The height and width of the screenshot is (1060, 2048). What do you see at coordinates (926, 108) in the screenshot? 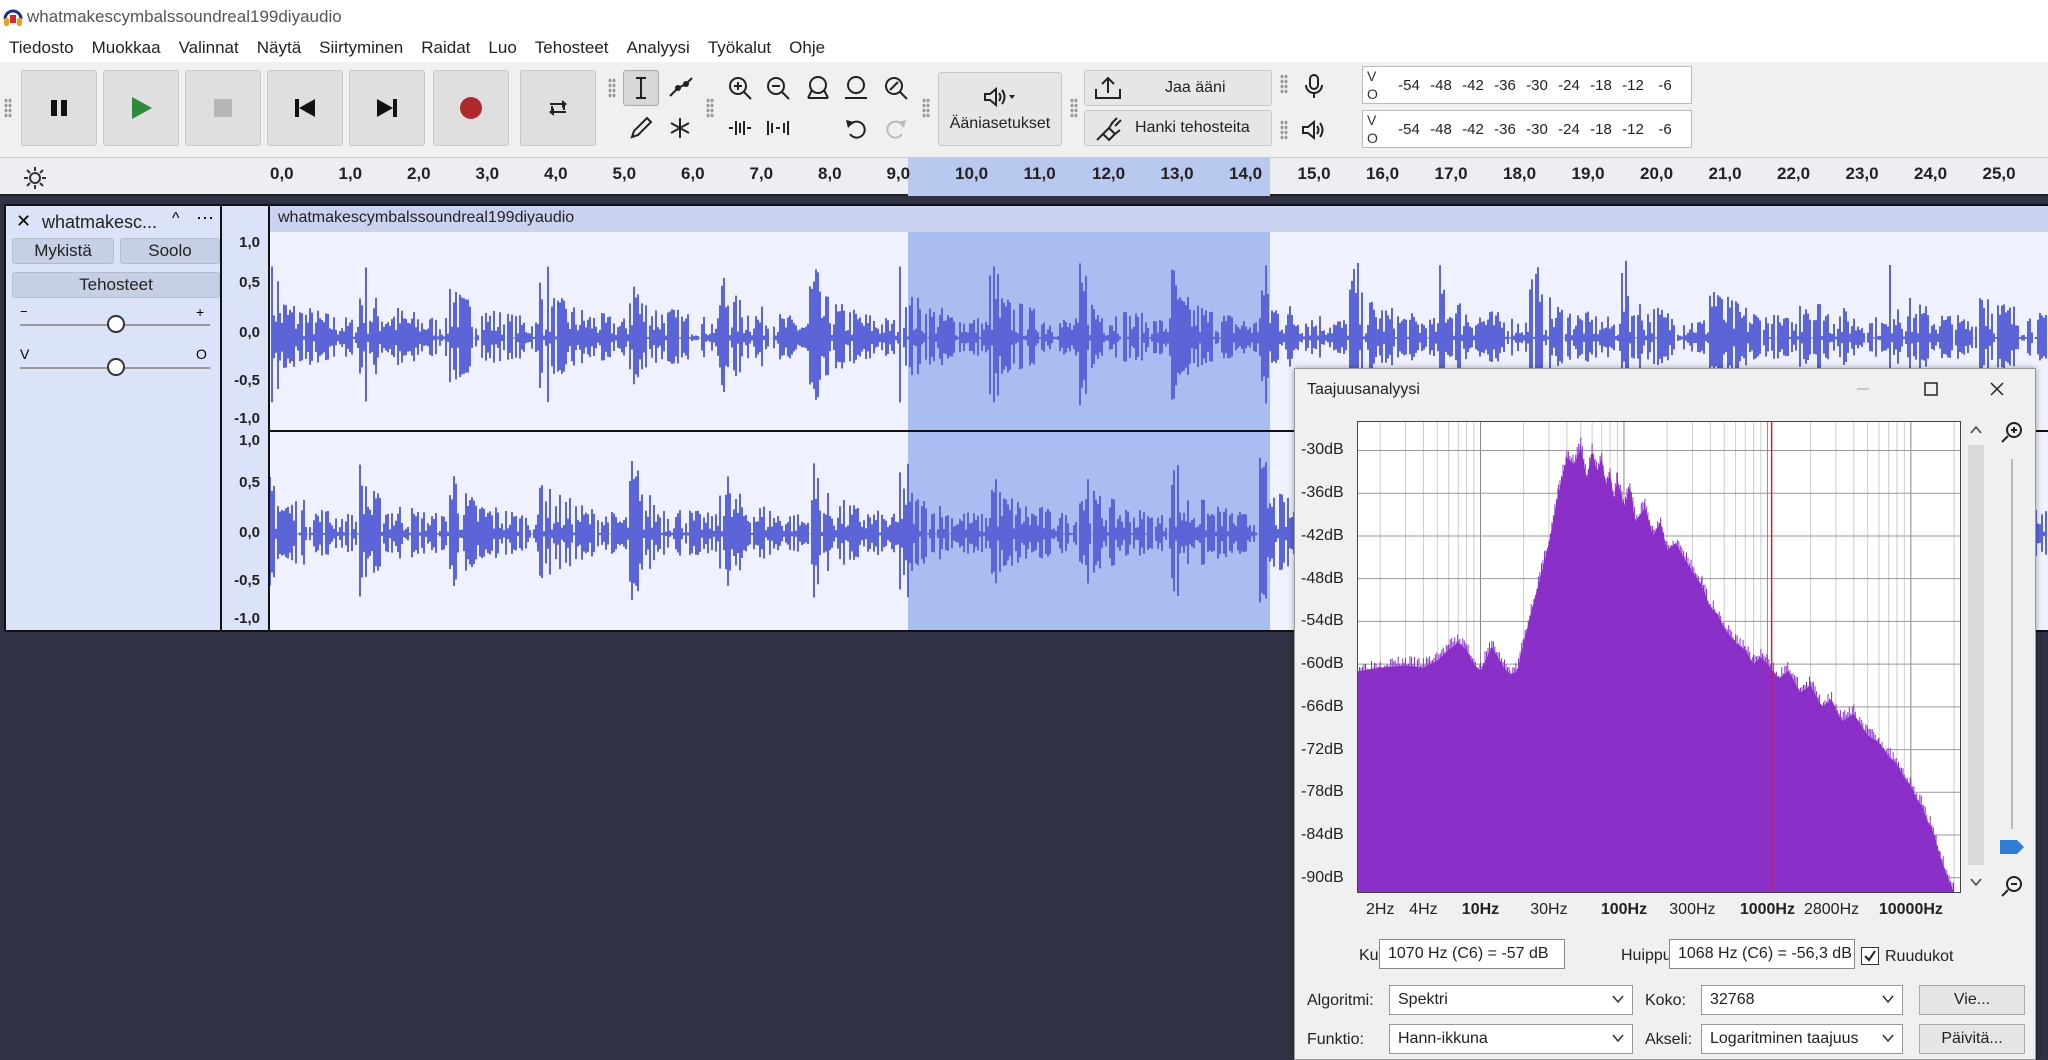
I see `audio-setup-grip` at bounding box center [926, 108].